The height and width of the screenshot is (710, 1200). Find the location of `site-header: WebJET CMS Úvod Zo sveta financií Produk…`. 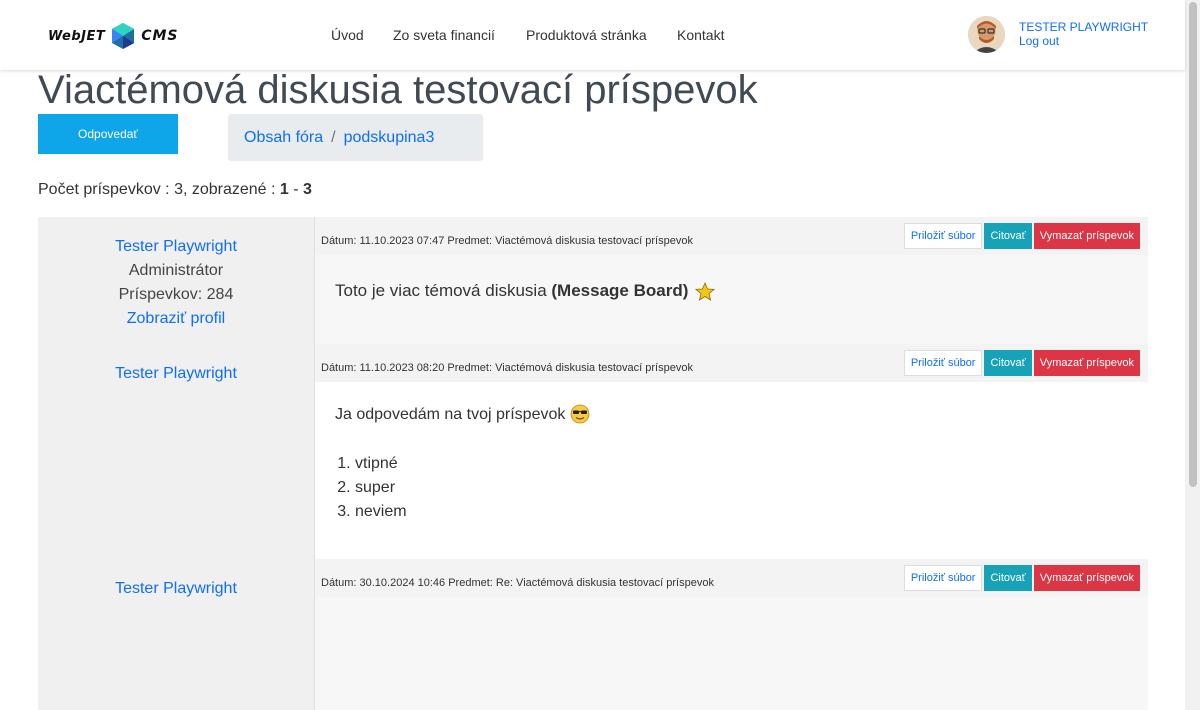

site-header: WebJET CMS Úvod Zo sveta financií Produk… is located at coordinates (592, 35).